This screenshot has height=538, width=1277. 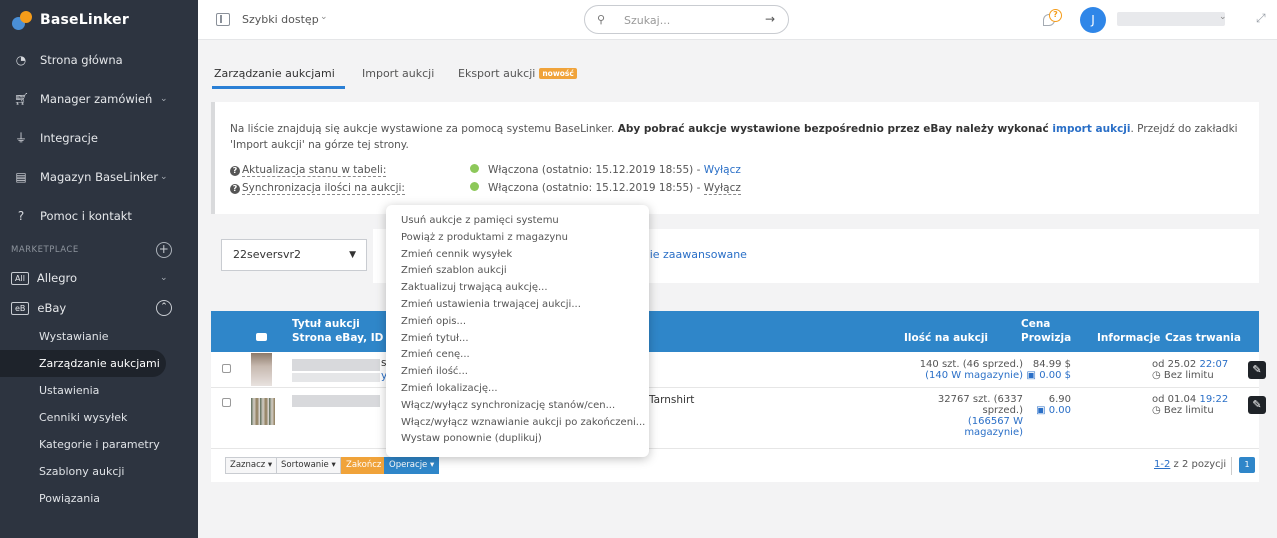 I want to click on sidebar-subitem-settings: Ustawienia, so click(x=99, y=390).